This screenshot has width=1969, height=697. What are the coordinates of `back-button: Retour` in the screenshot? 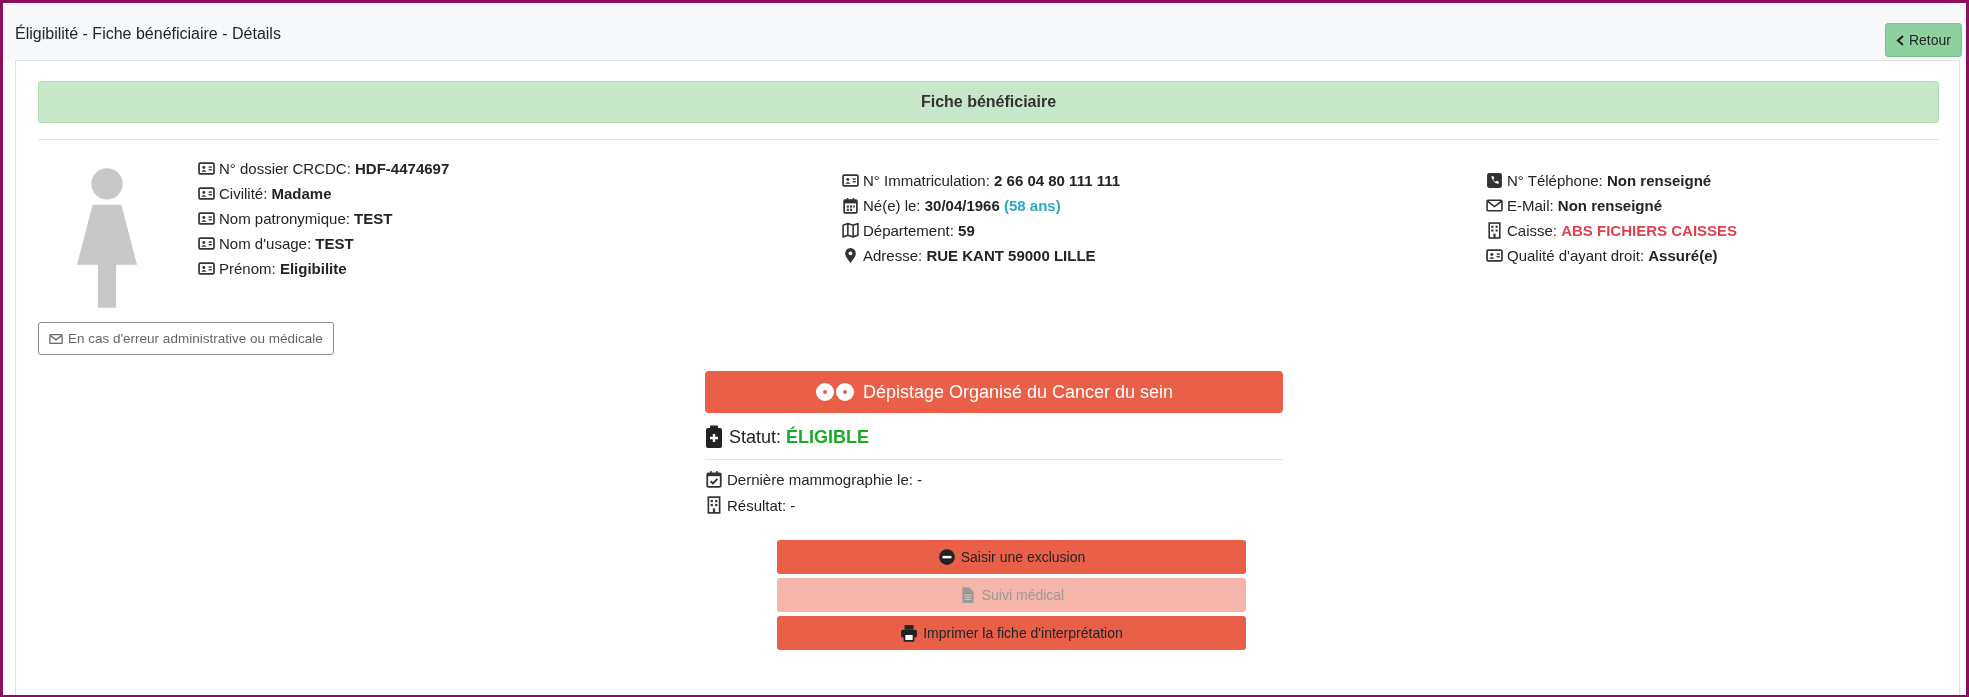 It's located at (1923, 40).